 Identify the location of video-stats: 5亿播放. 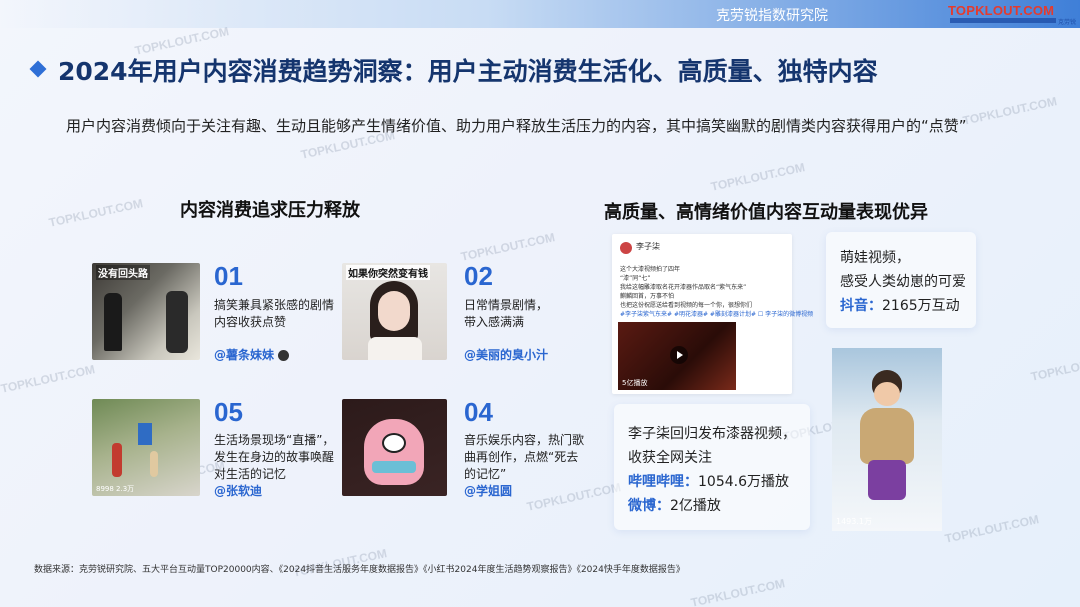
(635, 383).